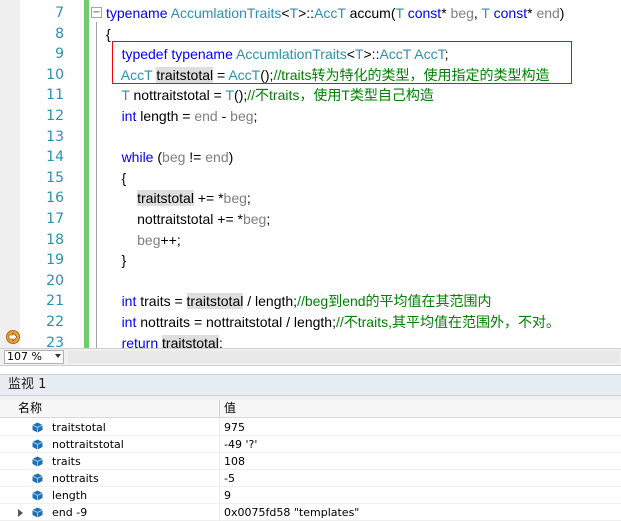 This screenshot has width=621, height=521. Describe the element at coordinates (310, 495) in the screenshot. I see `watch-row: length 9` at that location.